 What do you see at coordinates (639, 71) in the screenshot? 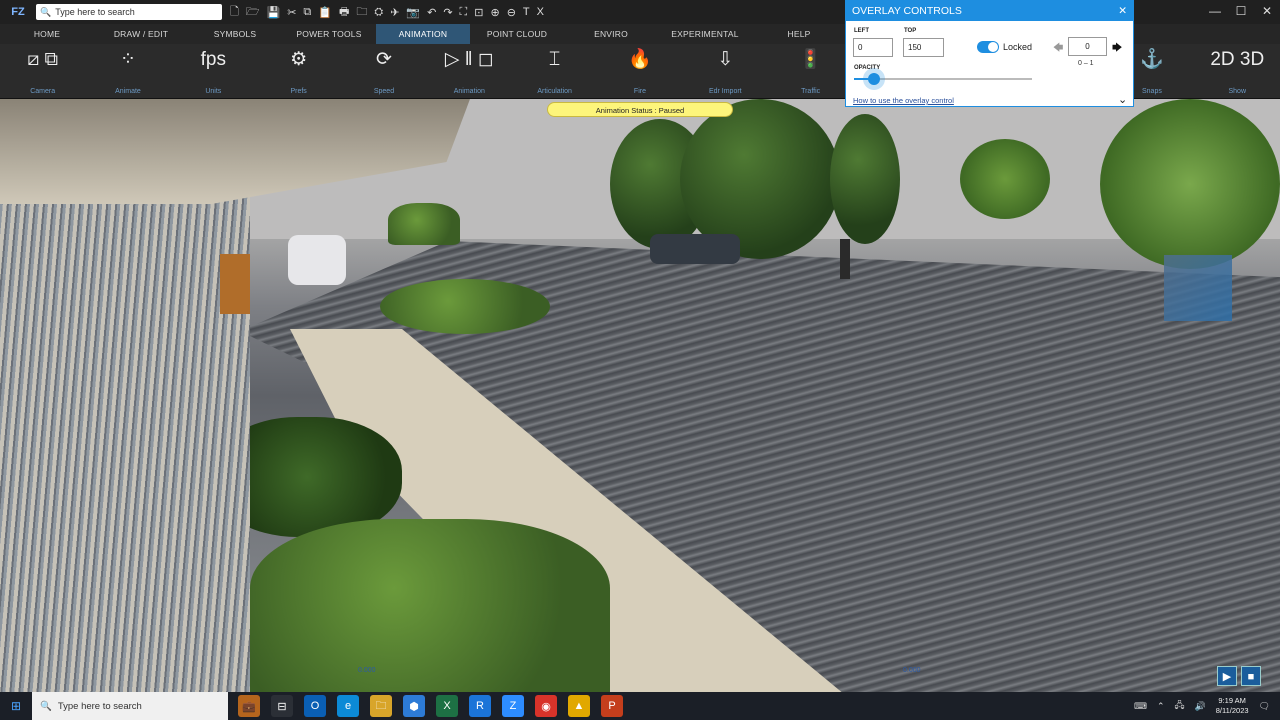
I see `ribbon-group-fire: 🔥 Fire` at bounding box center [639, 71].